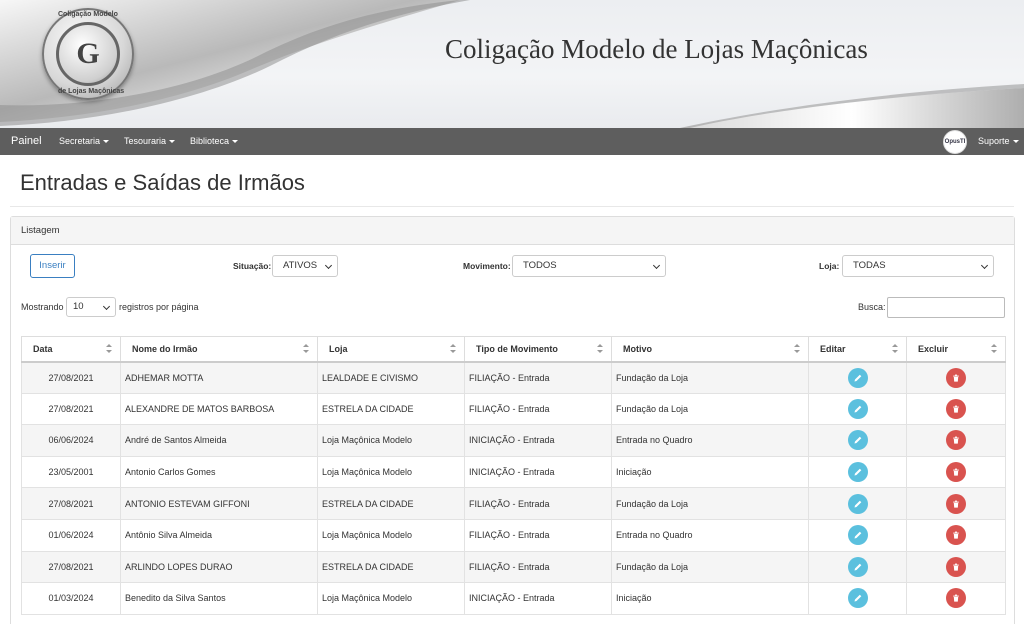  I want to click on cell-motivo: Entrada no Quadro, so click(710, 535).